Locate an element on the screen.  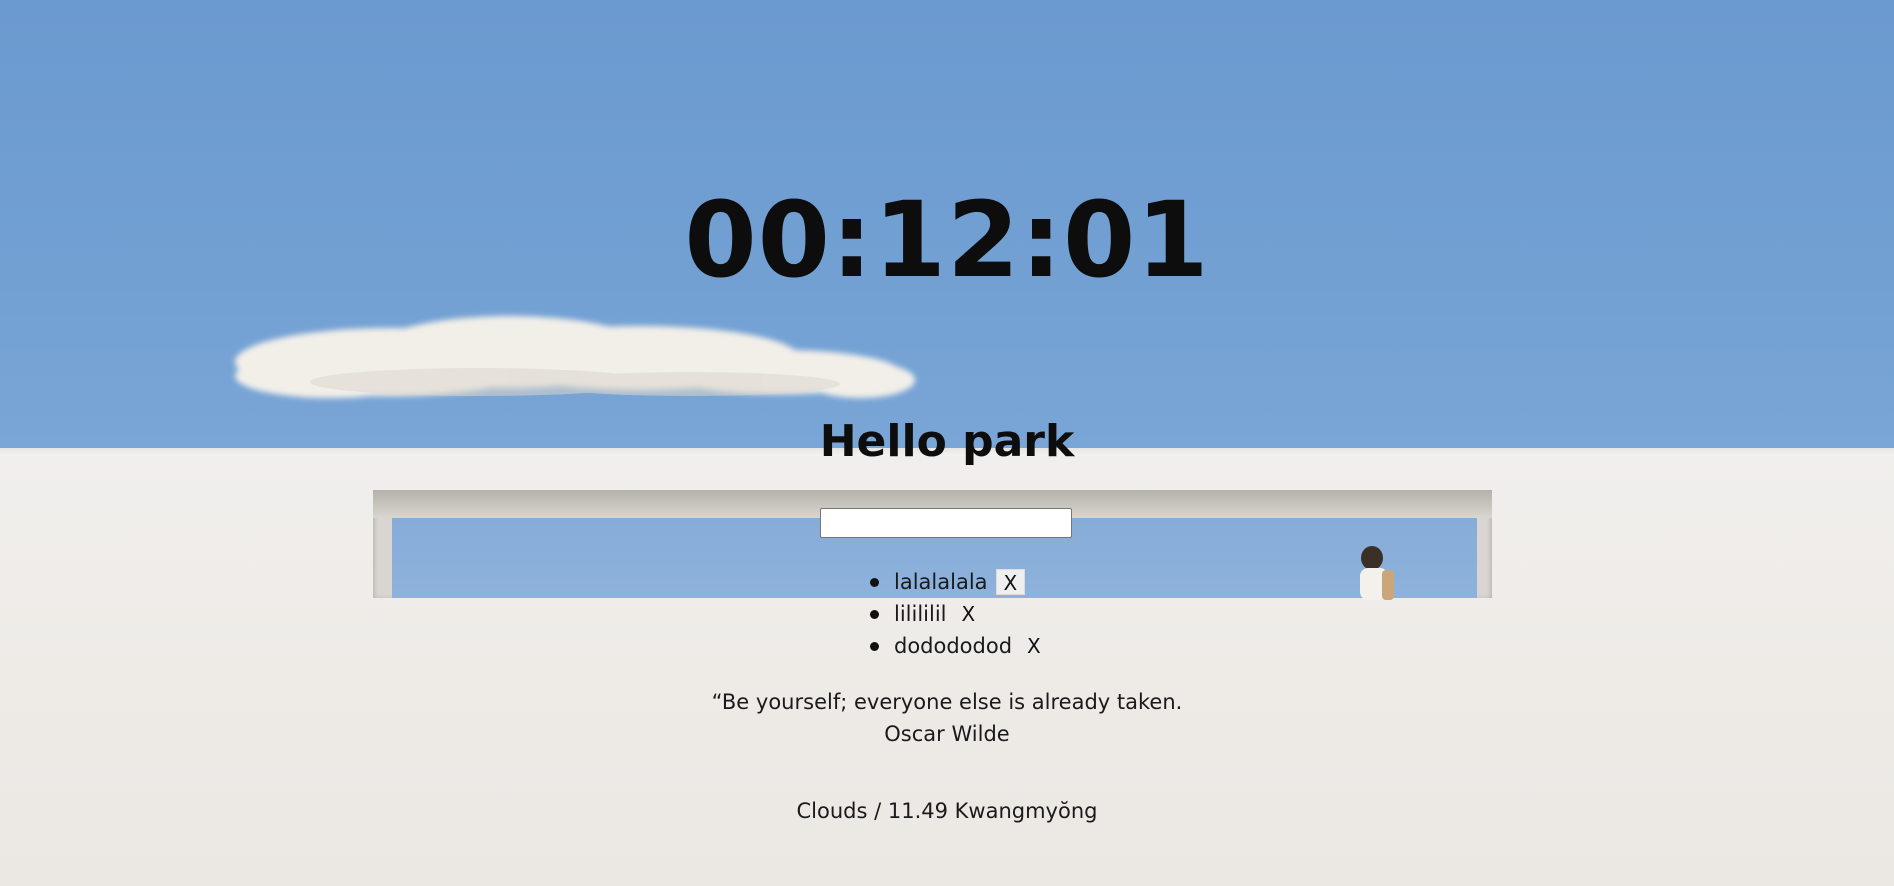
todo-list: lalalalala X lilililil X dodododod X is located at coordinates (959, 614).